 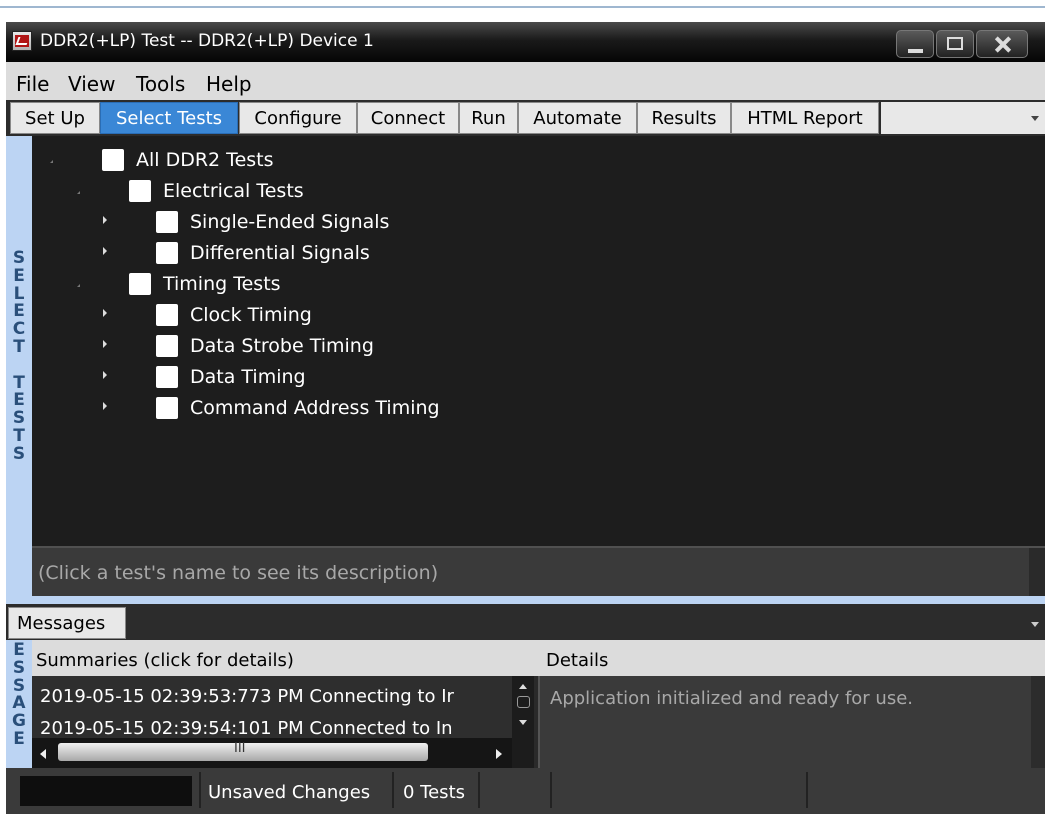 I want to click on scroll-up-arrow-icon, so click(x=523, y=686).